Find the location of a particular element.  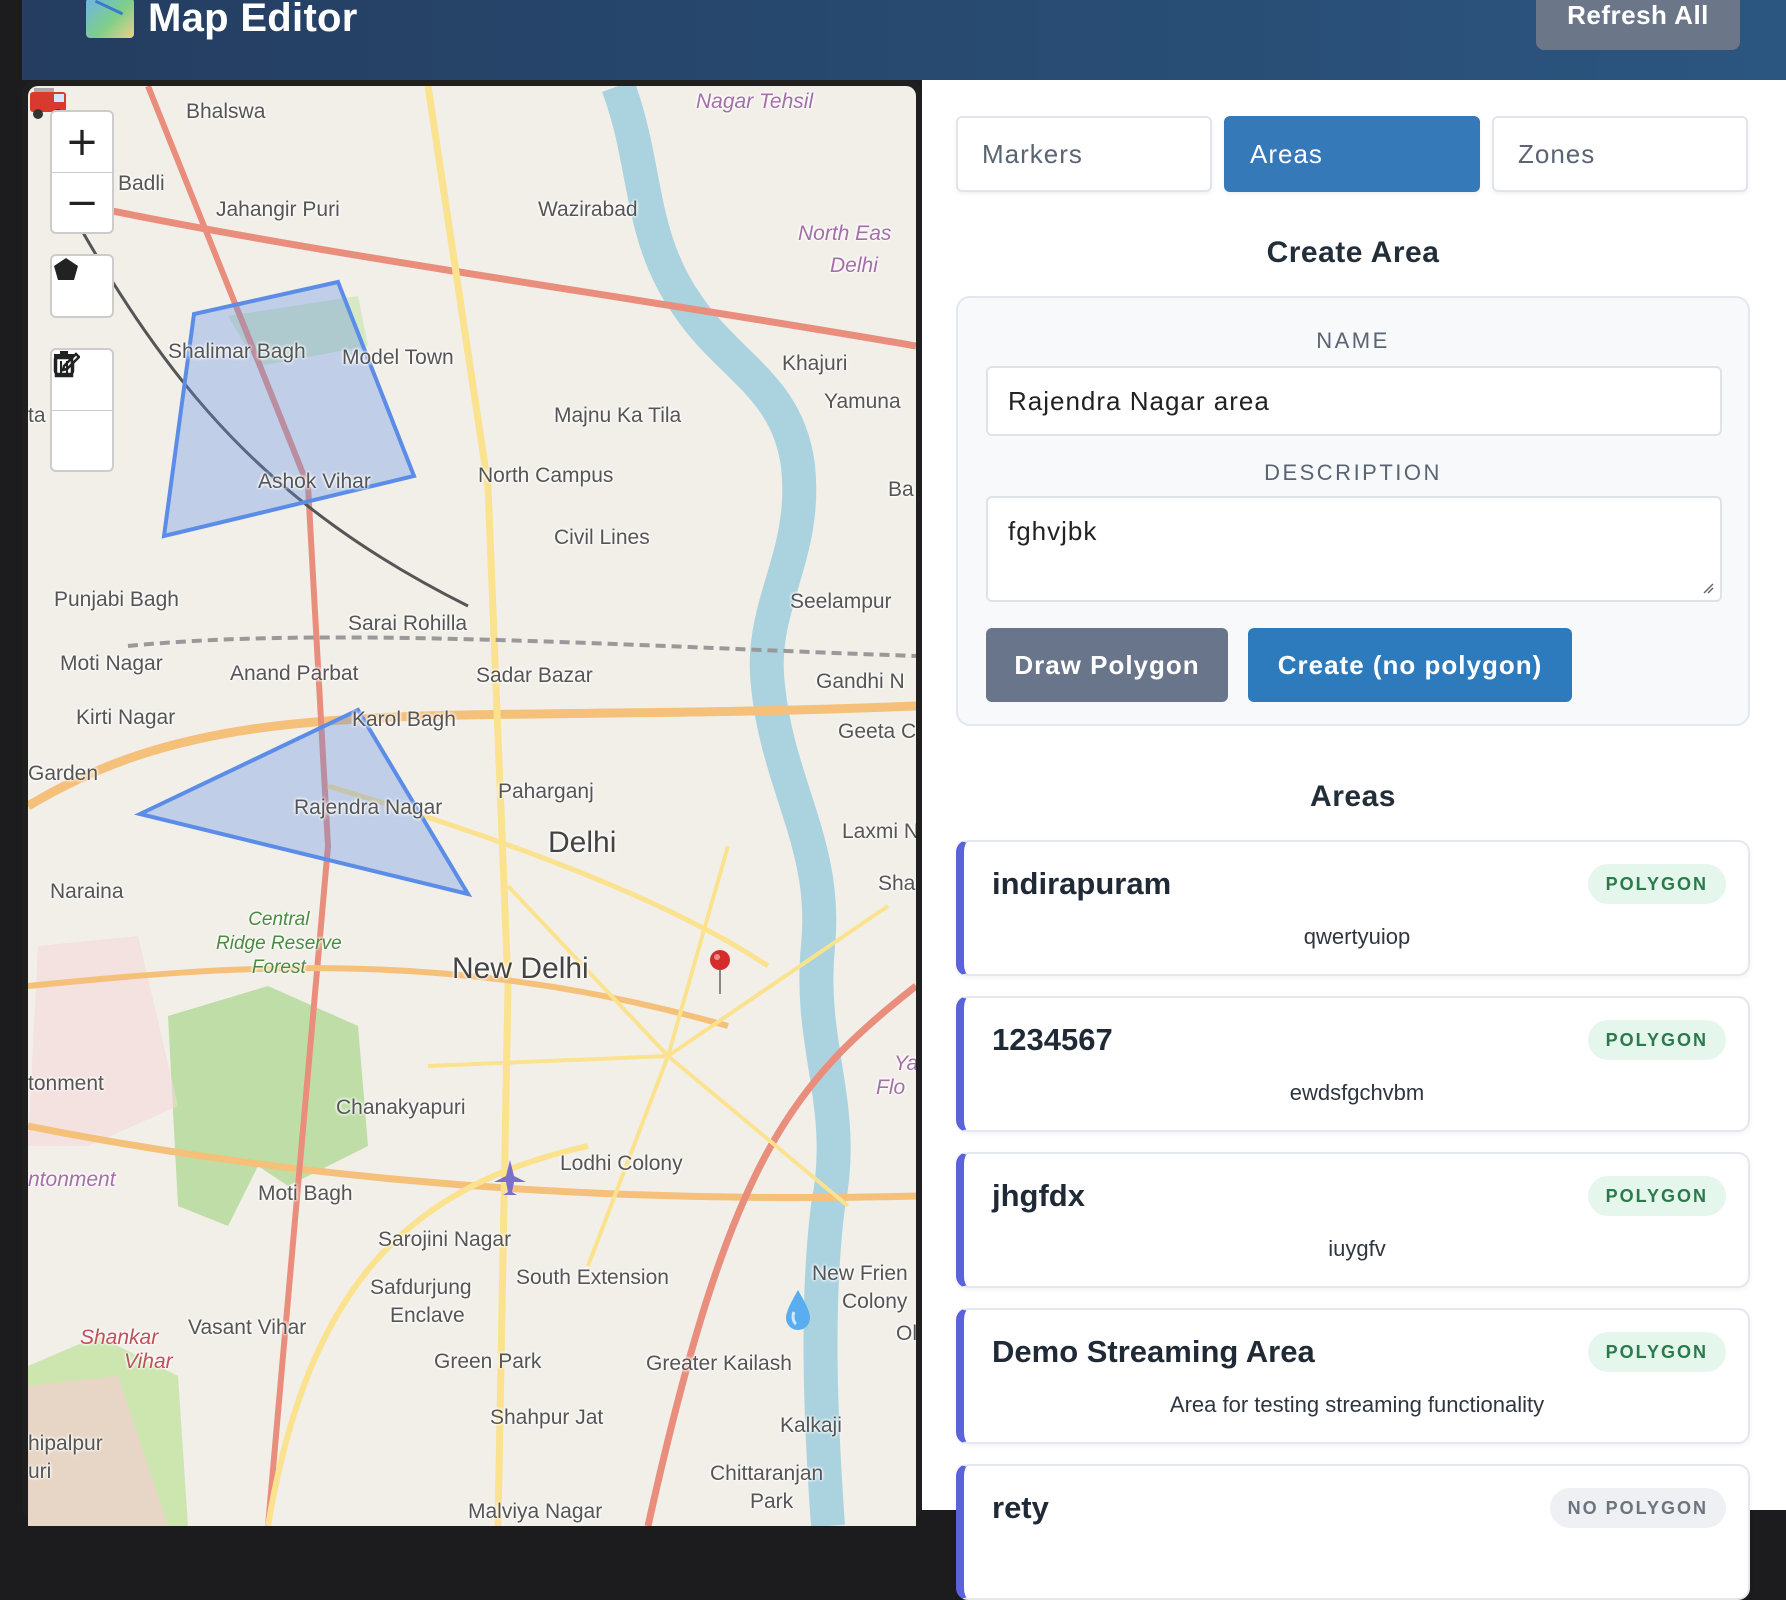

place-label: Shankar is located at coordinates (119, 1337).